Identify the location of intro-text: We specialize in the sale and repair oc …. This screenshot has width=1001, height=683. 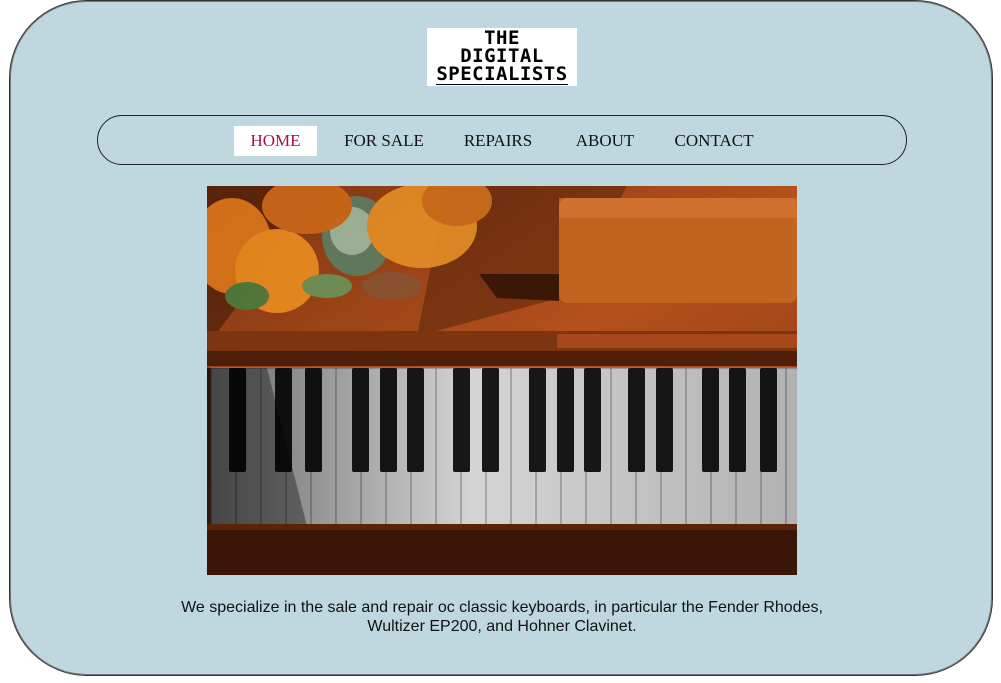
(502, 617).